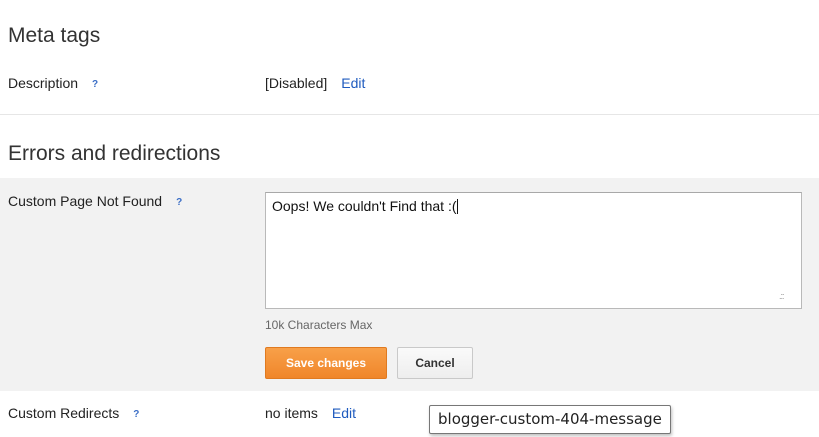 The height and width of the screenshot is (437, 819). What do you see at coordinates (785, 296) in the screenshot?
I see `resize-grip-icon: .::` at bounding box center [785, 296].